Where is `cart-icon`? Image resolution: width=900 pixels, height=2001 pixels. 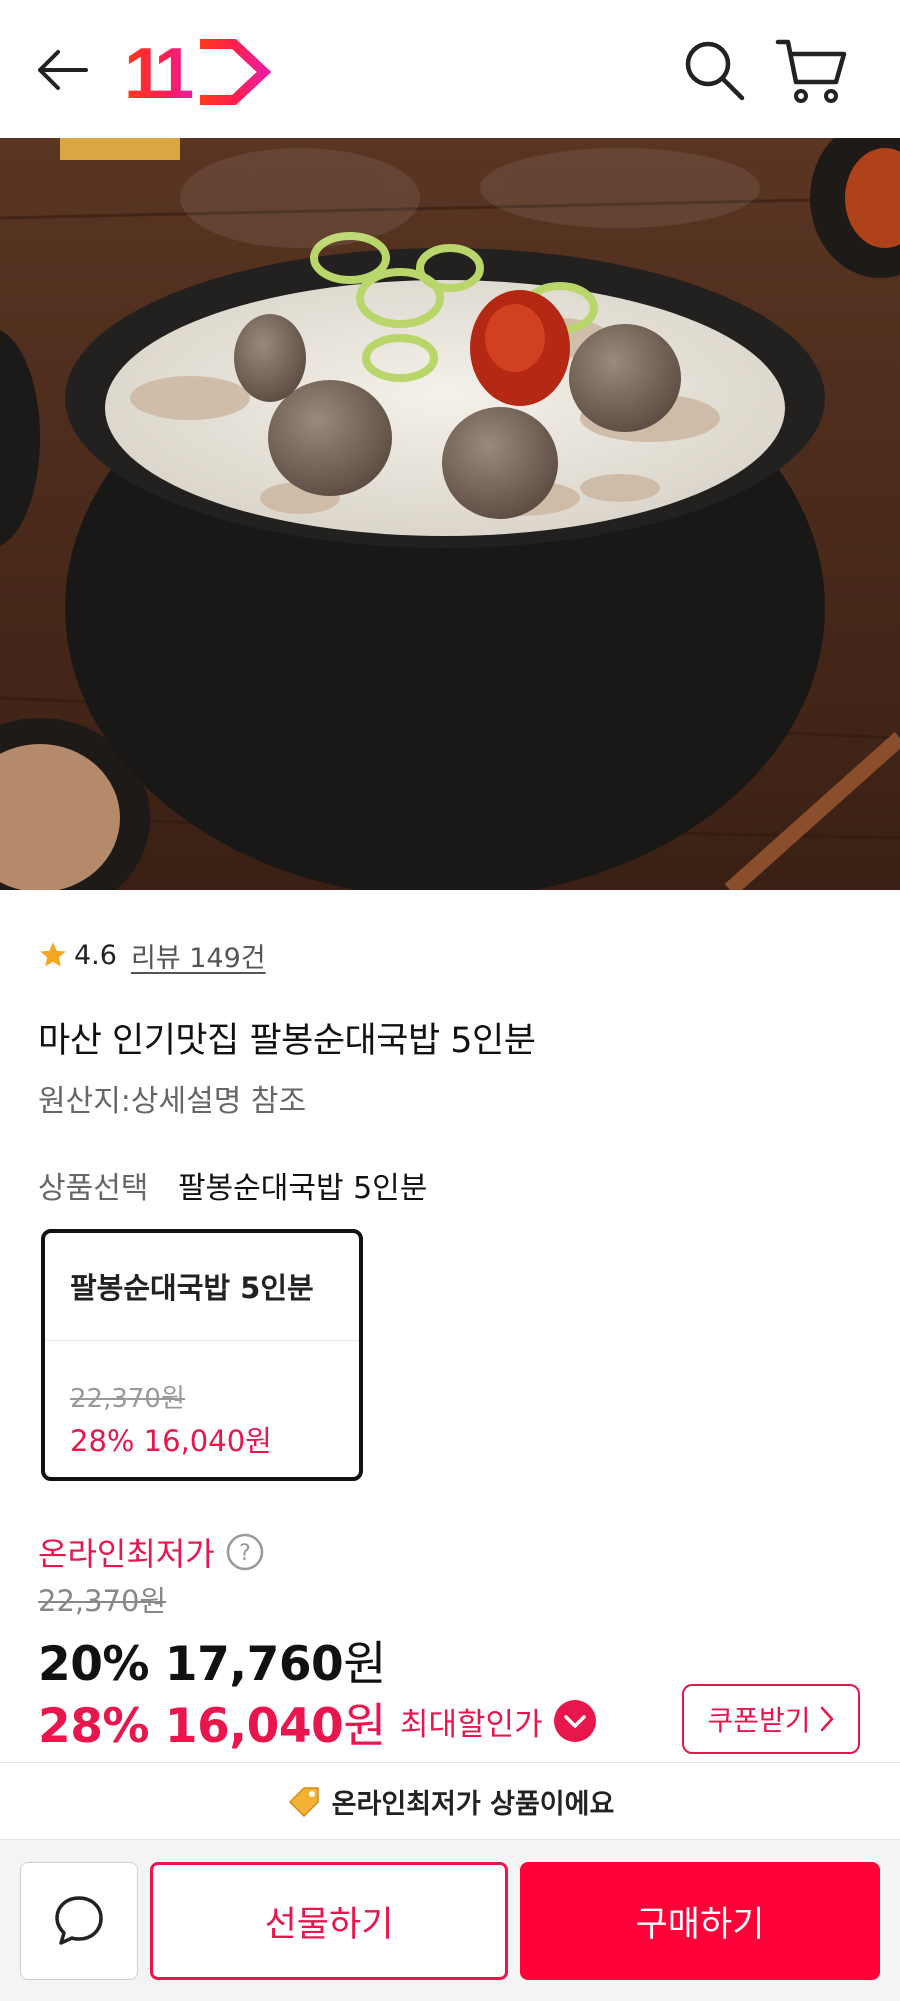
cart-icon is located at coordinates (811, 71).